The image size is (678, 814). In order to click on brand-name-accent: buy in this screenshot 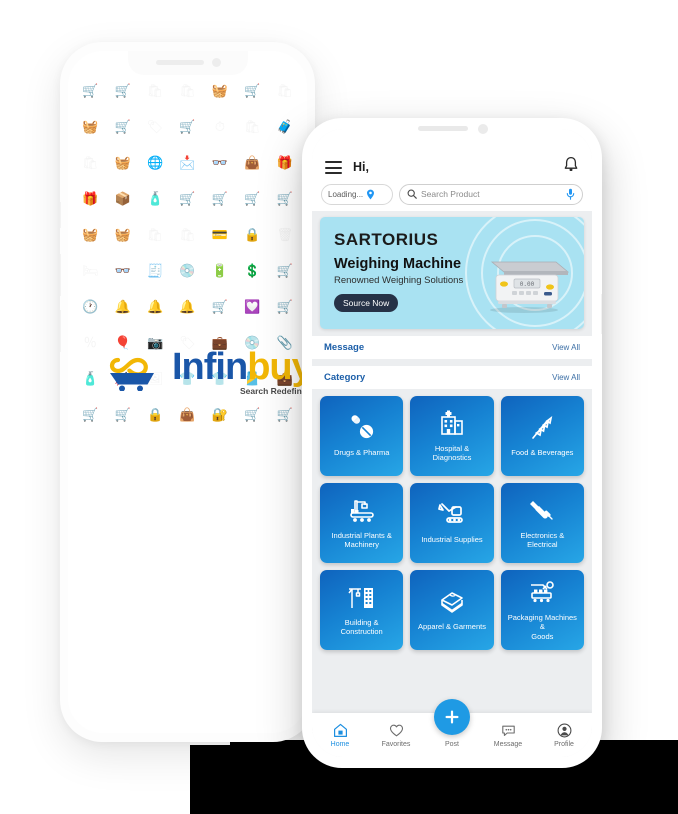, I will do `click(277, 367)`.